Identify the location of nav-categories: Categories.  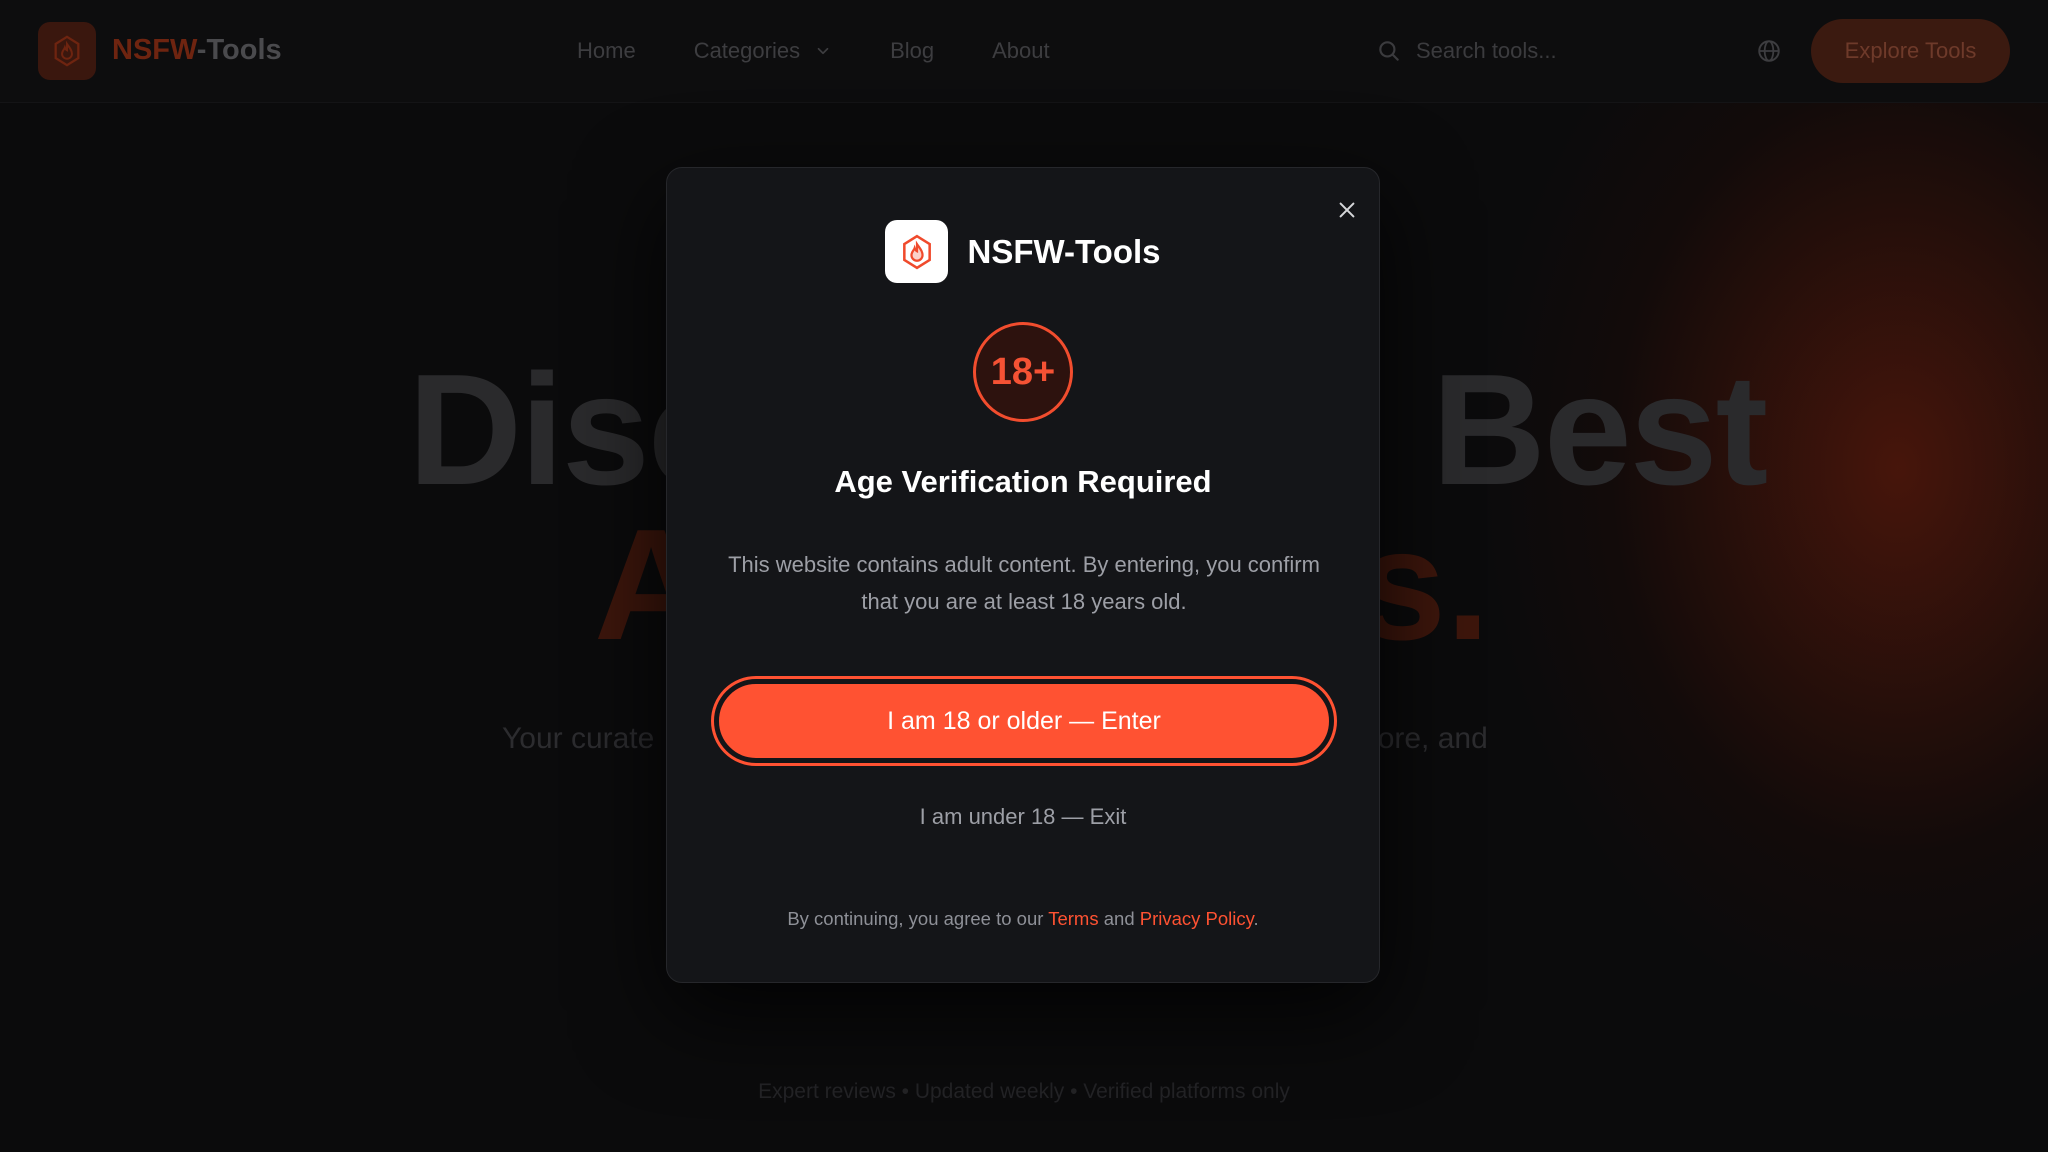
(763, 51).